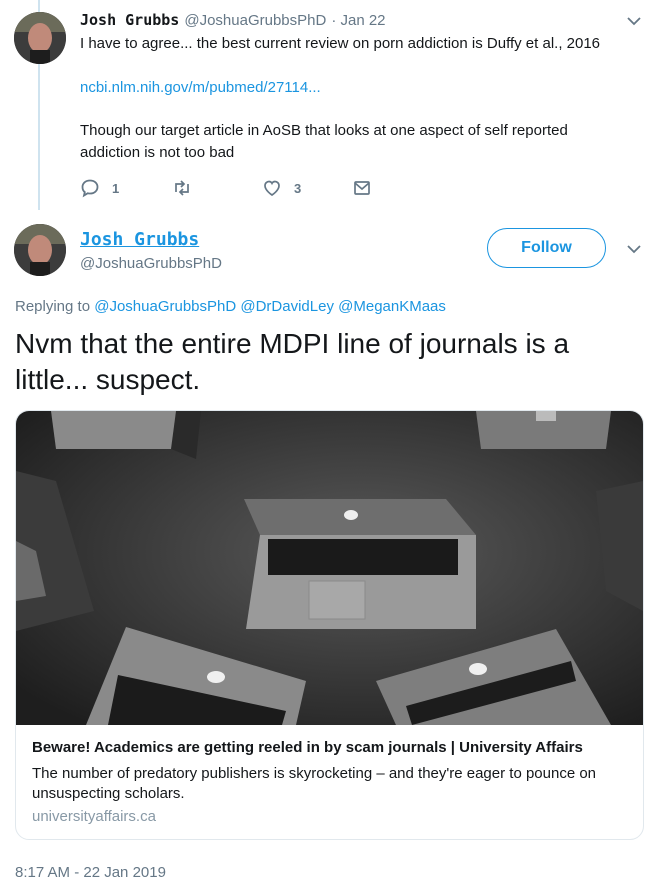 The image size is (668, 892). Describe the element at coordinates (165, 306) in the screenshot. I see `reply-mention-1: @JoshuaGrubbsPhD` at that location.